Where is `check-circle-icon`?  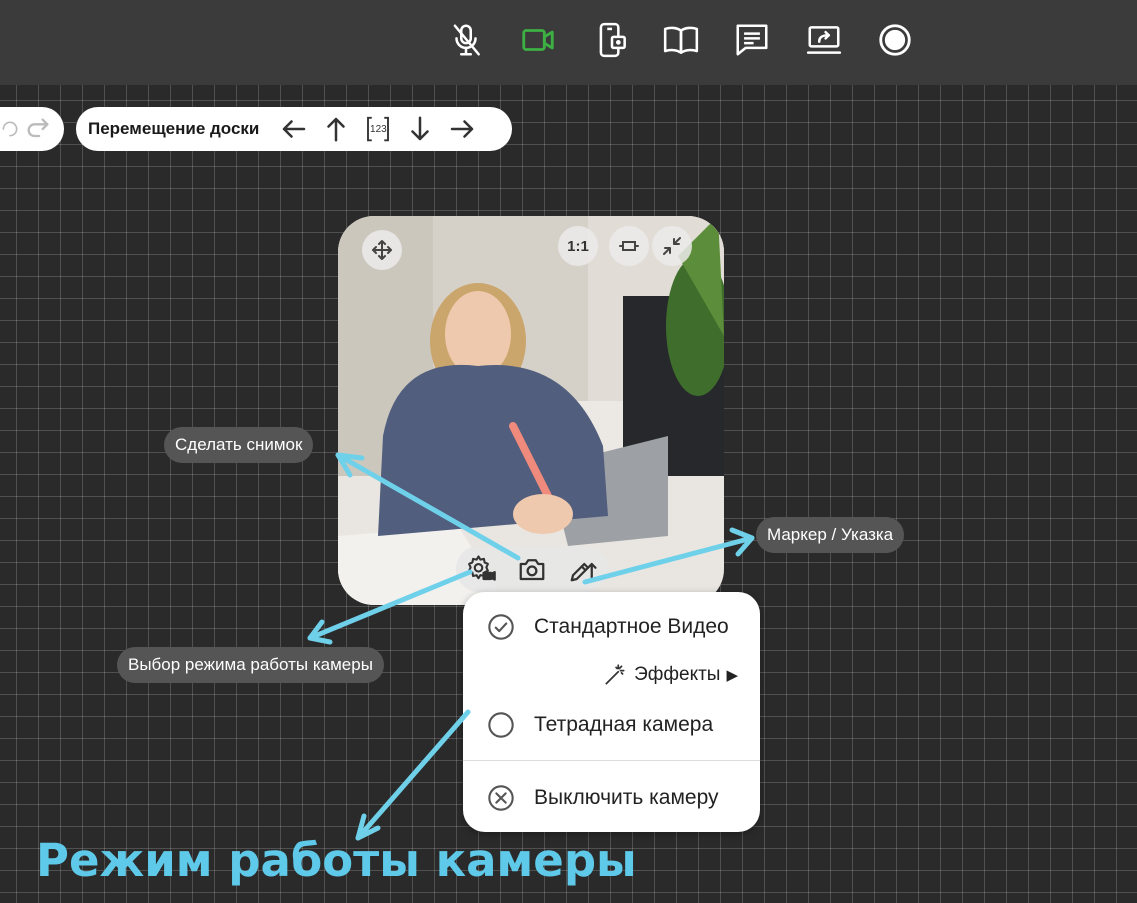 check-circle-icon is located at coordinates (501, 627).